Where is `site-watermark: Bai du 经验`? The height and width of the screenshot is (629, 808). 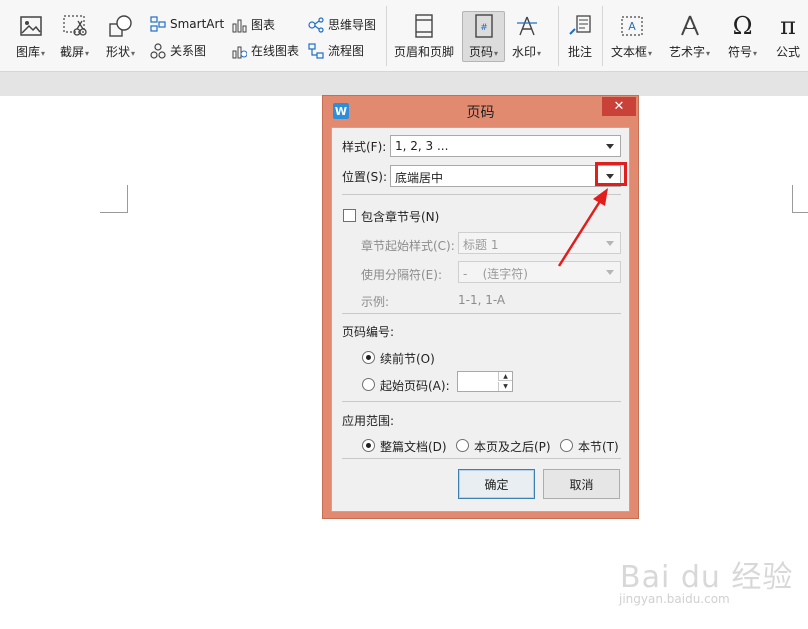 site-watermark: Bai du 经验 is located at coordinates (707, 577).